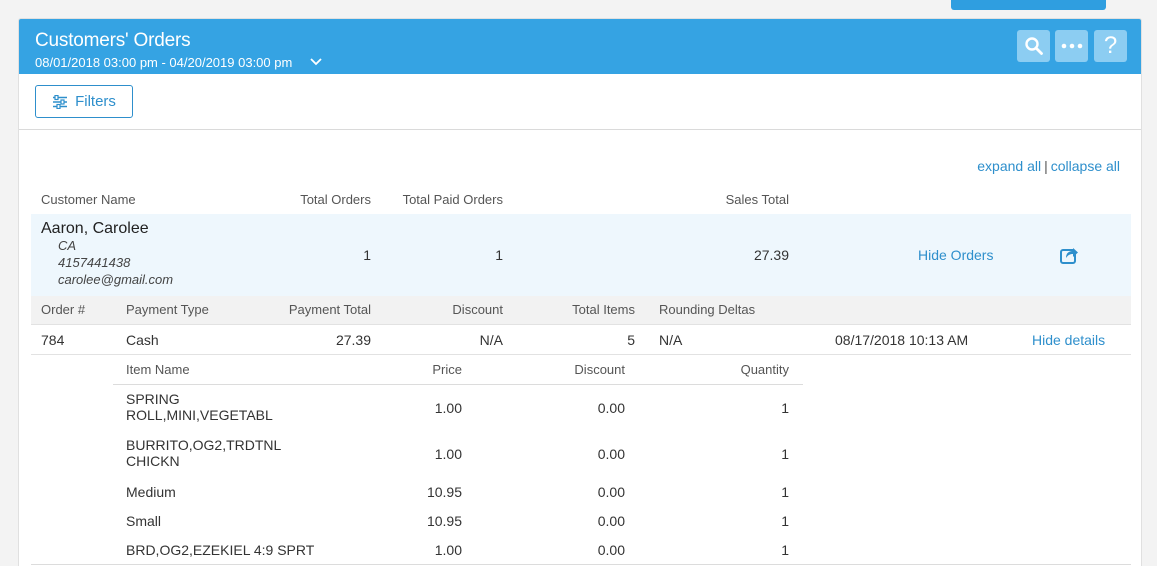 Image resolution: width=1157 pixels, height=566 pixels. Describe the element at coordinates (491, 340) in the screenshot. I see `order-discount: N/A` at that location.